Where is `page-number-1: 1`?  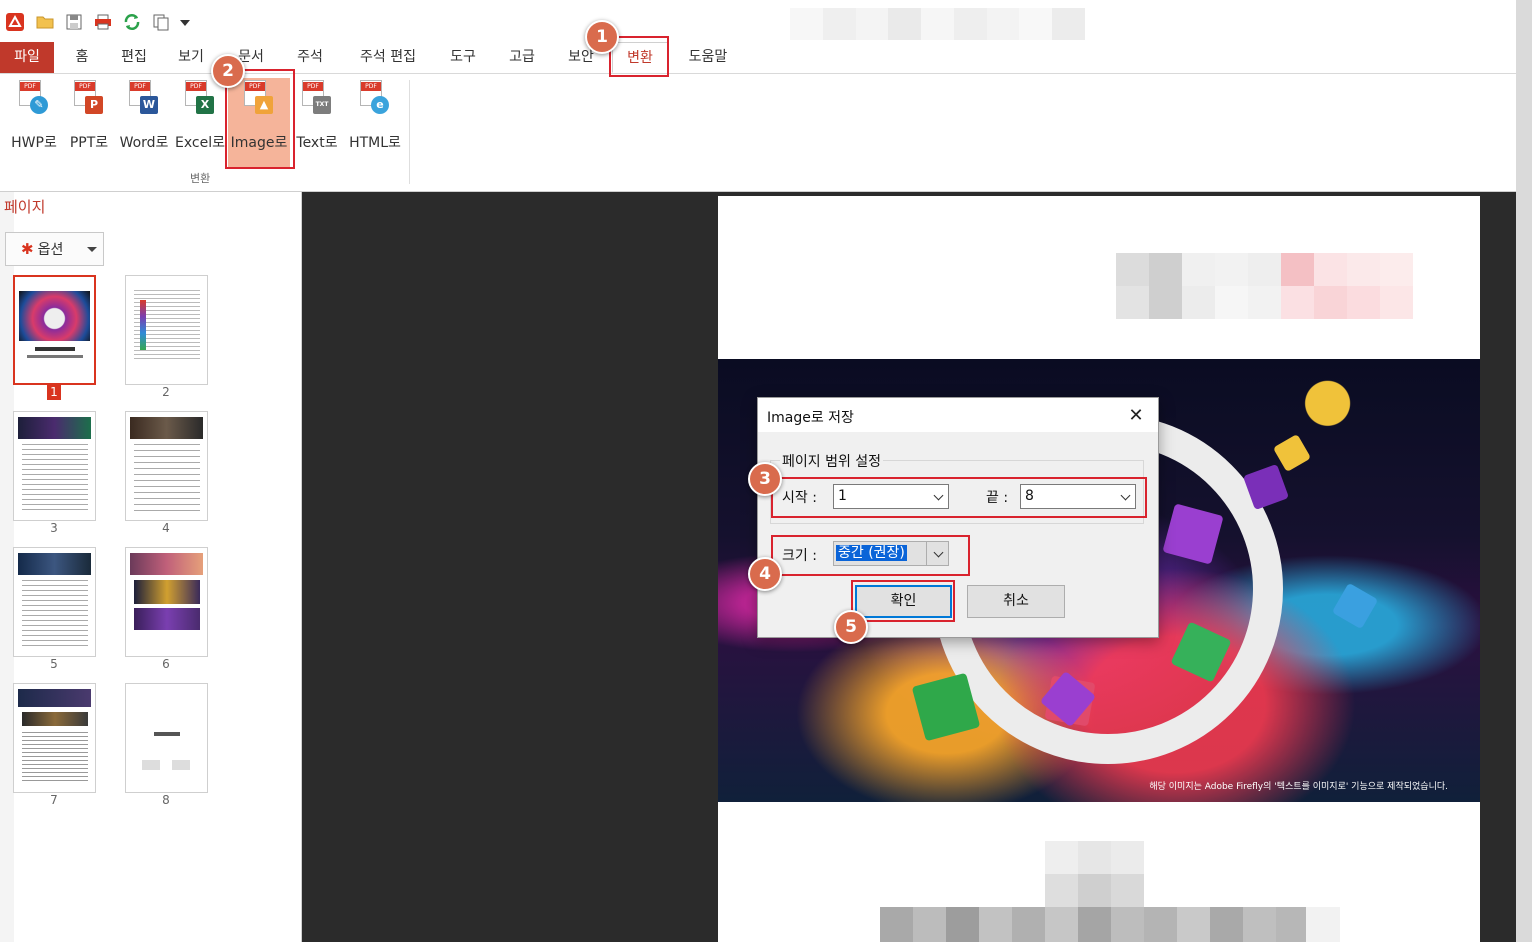 page-number-1: 1 is located at coordinates (54, 392).